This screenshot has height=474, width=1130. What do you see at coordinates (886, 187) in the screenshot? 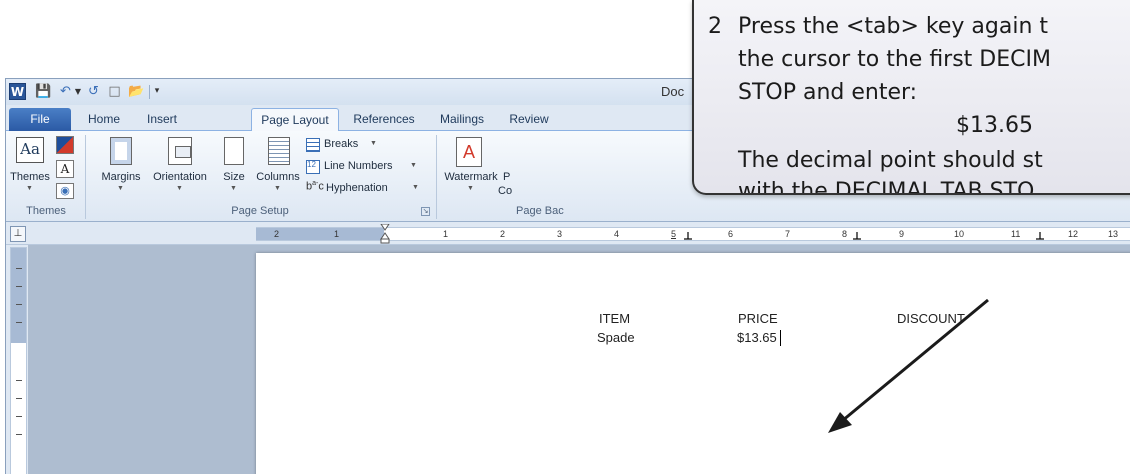
I see `callout-line-5: with the DECIMAL TAB STO` at bounding box center [886, 187].